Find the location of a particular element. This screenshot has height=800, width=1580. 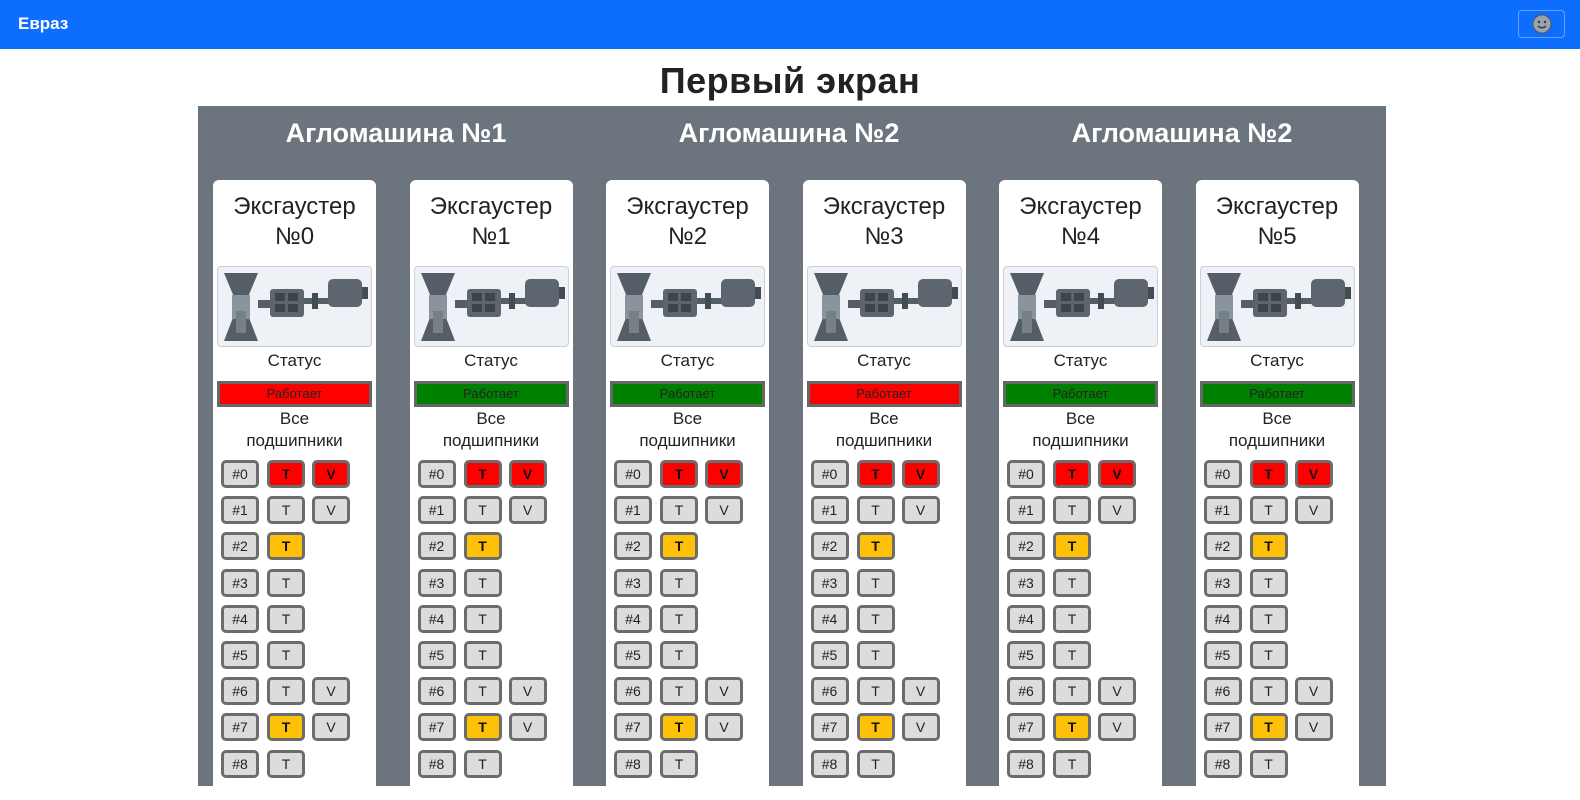

bearing-number-button: #4 is located at coordinates (1222, 618).